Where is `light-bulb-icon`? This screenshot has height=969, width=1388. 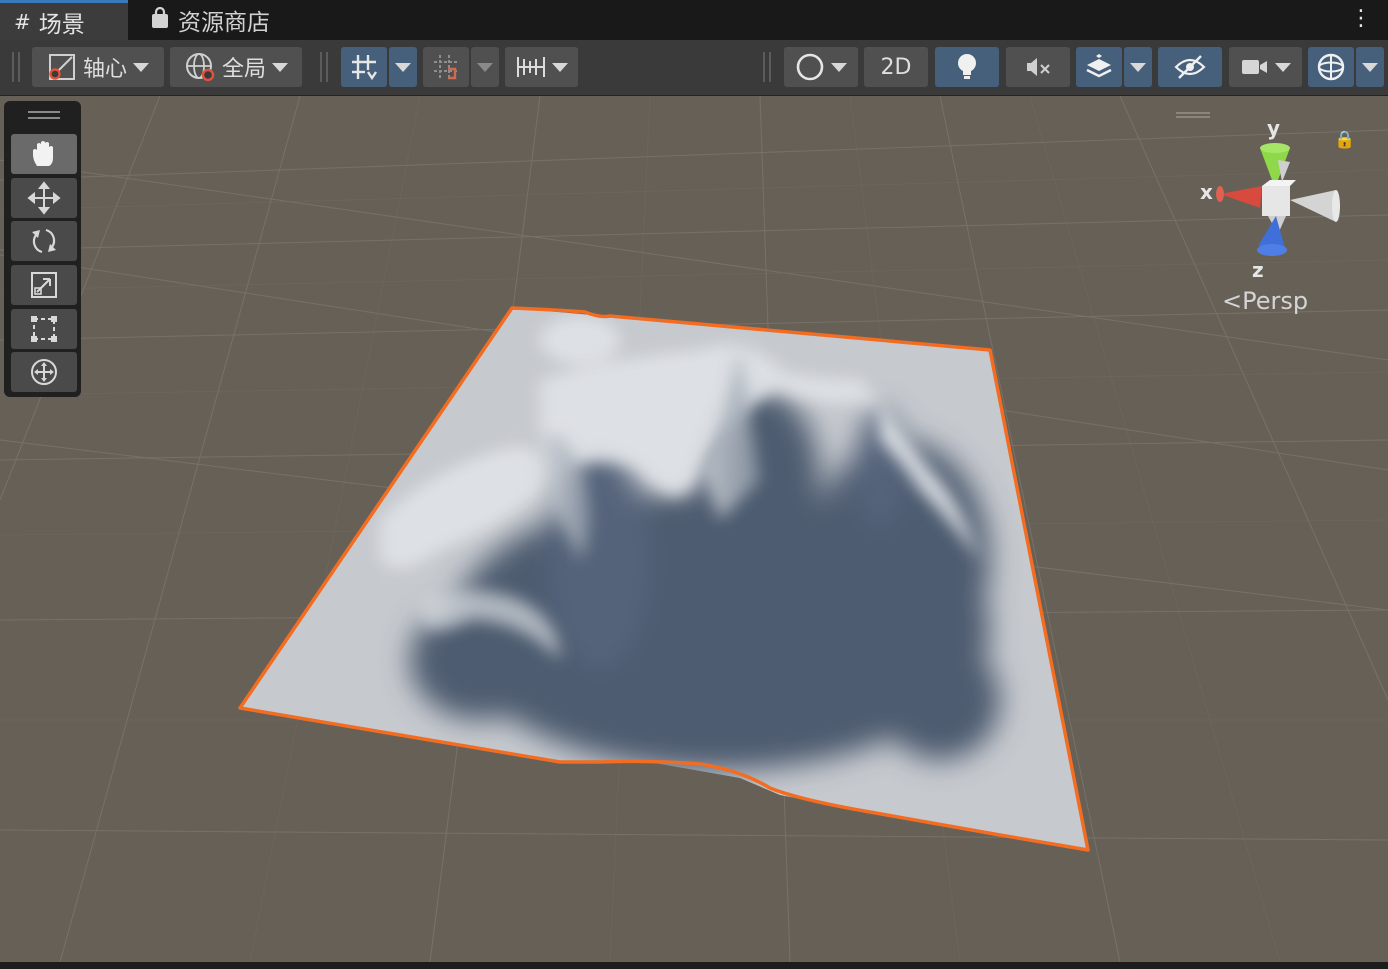
light-bulb-icon is located at coordinates (967, 66).